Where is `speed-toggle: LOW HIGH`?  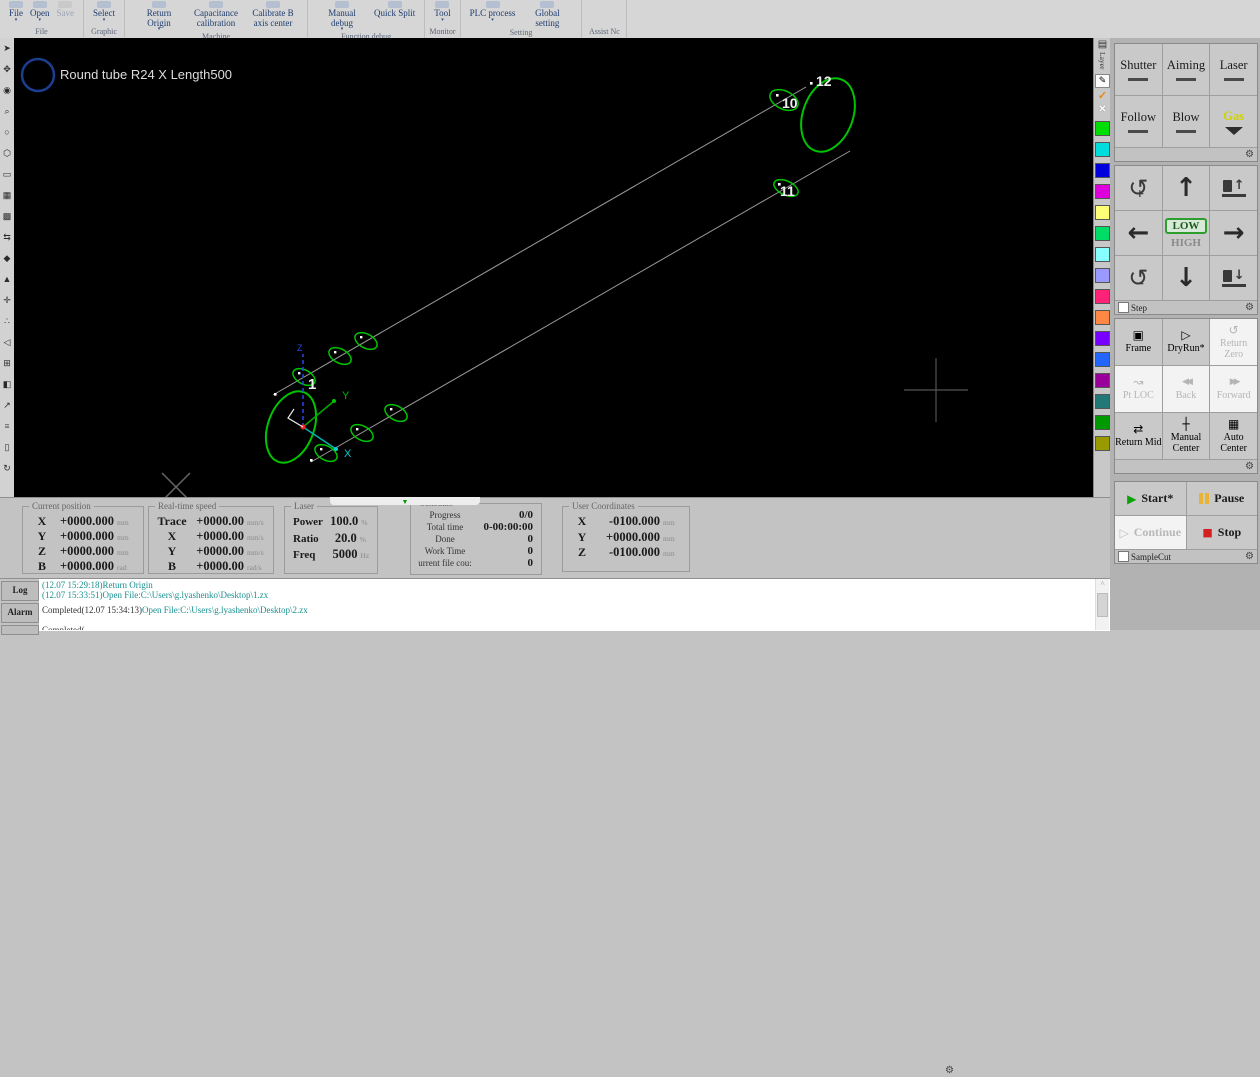 speed-toggle: LOW HIGH is located at coordinates (1186, 233).